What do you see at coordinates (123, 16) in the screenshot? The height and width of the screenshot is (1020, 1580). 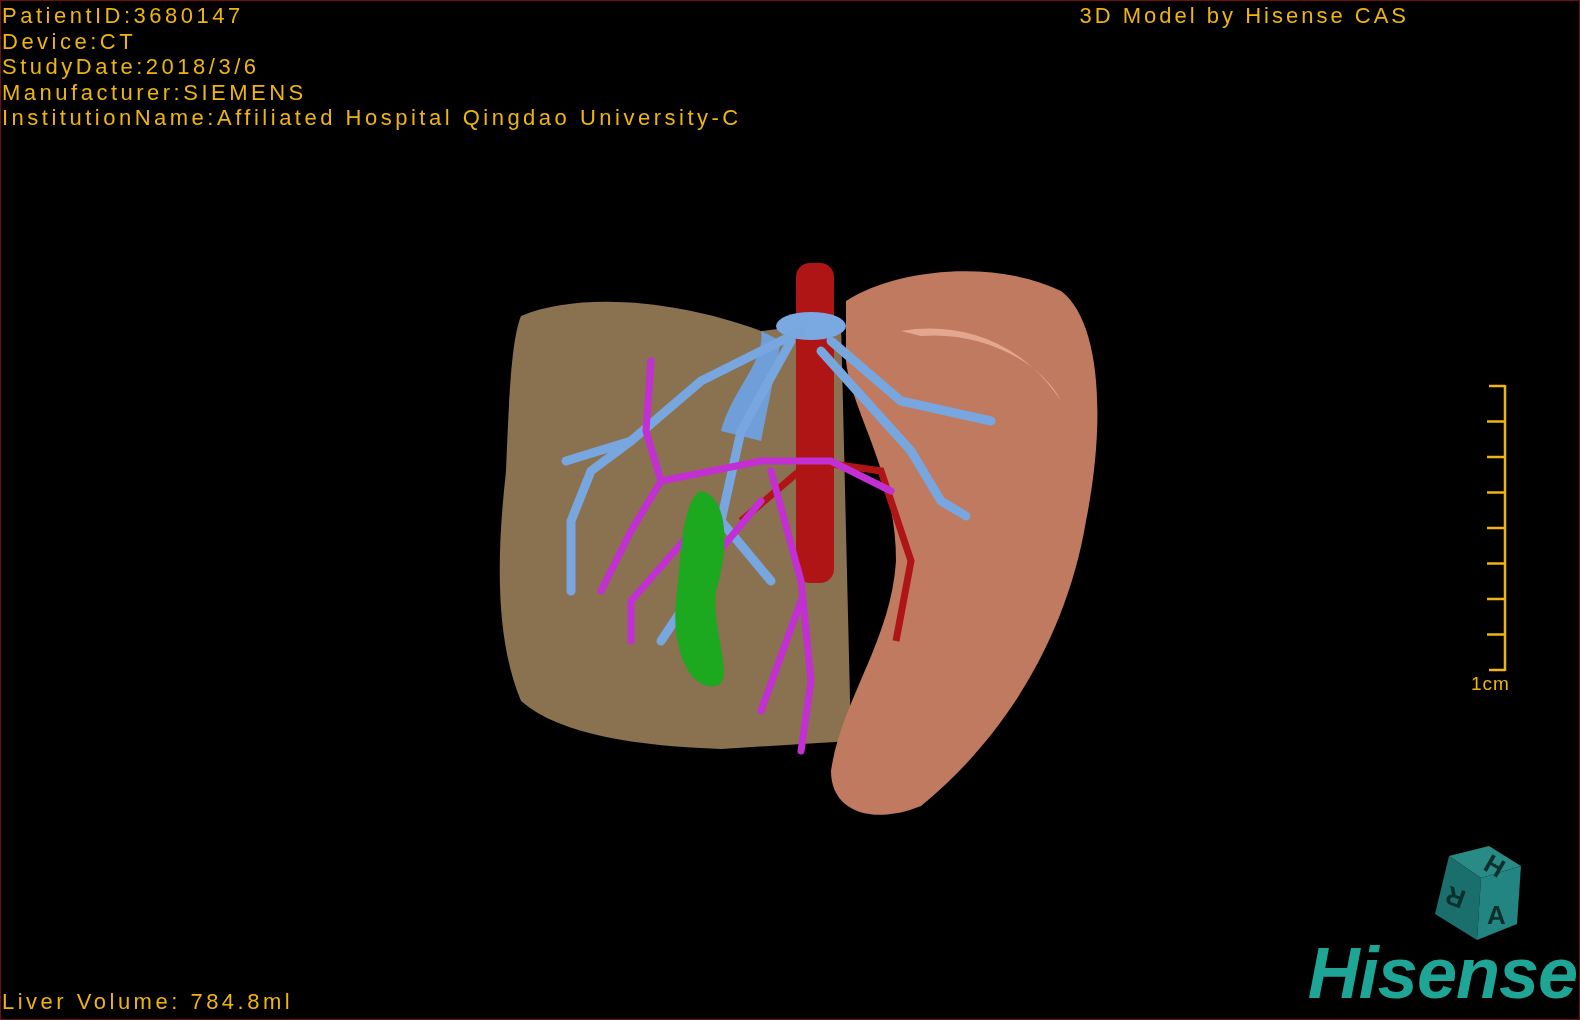 I see `study-info-line: PatientID:3680147` at bounding box center [123, 16].